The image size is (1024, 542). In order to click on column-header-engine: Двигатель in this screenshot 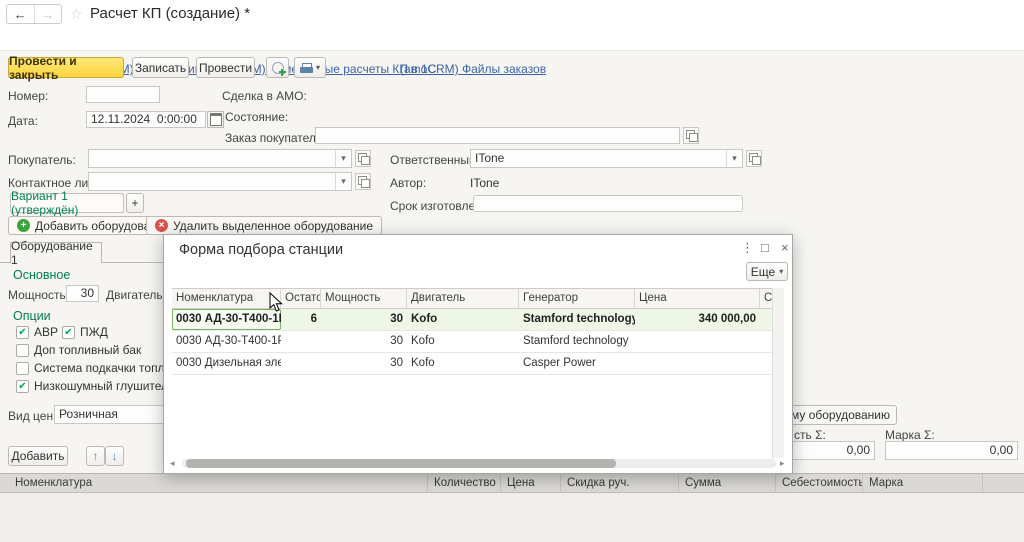, I will do `click(463, 298)`.